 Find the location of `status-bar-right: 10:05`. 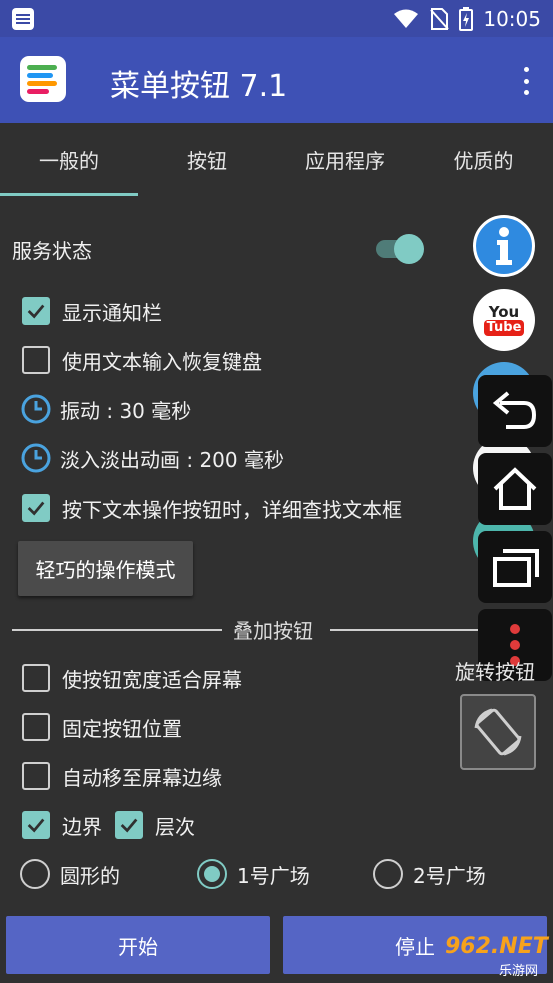

status-bar-right: 10:05 is located at coordinates (467, 18).